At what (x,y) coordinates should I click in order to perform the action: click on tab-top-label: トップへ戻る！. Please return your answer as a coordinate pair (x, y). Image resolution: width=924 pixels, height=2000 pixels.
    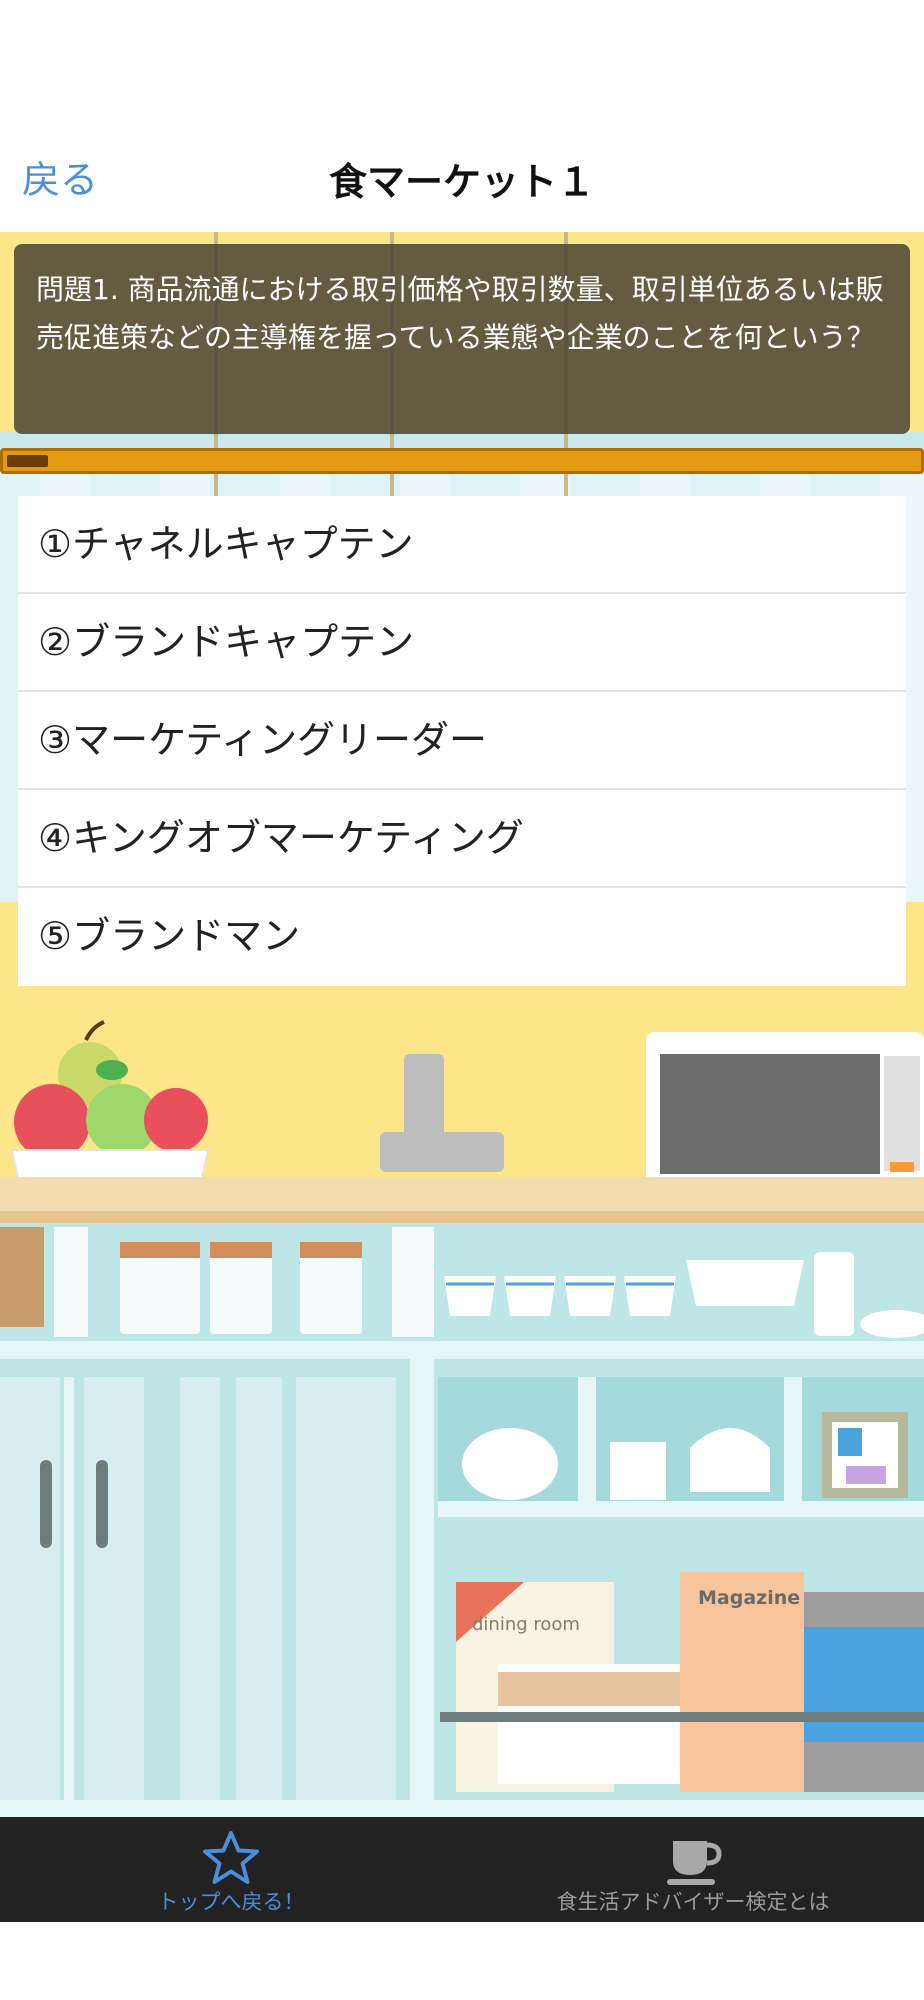
    Looking at the image, I should click on (231, 1902).